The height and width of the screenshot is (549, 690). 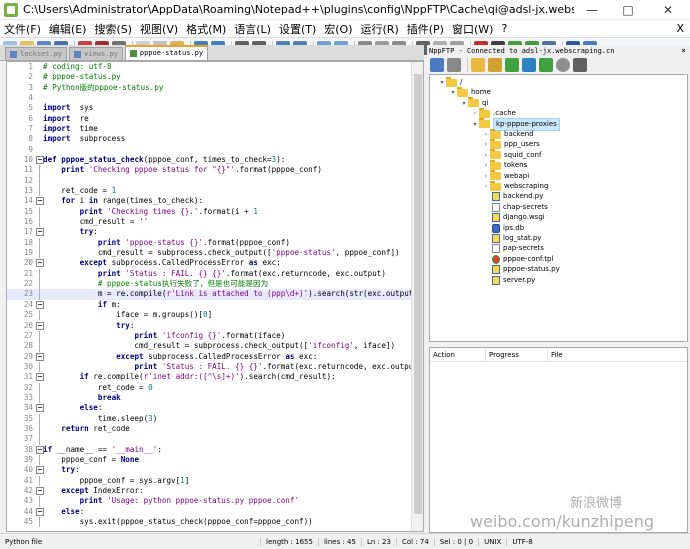 I want to click on close-window-button: ✕, so click(x=668, y=10).